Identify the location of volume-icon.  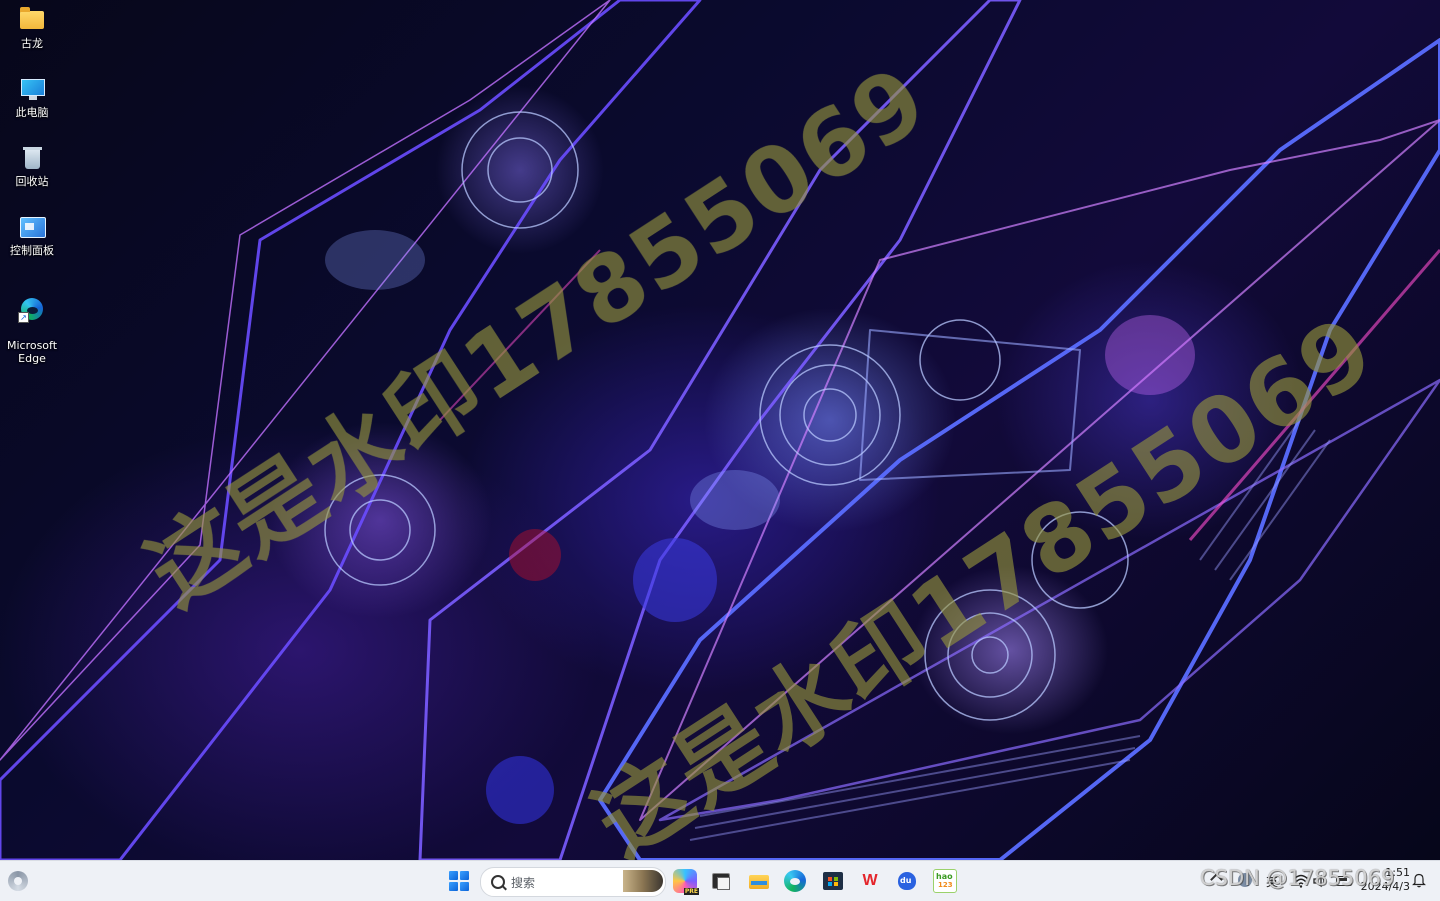
(1320, 881).